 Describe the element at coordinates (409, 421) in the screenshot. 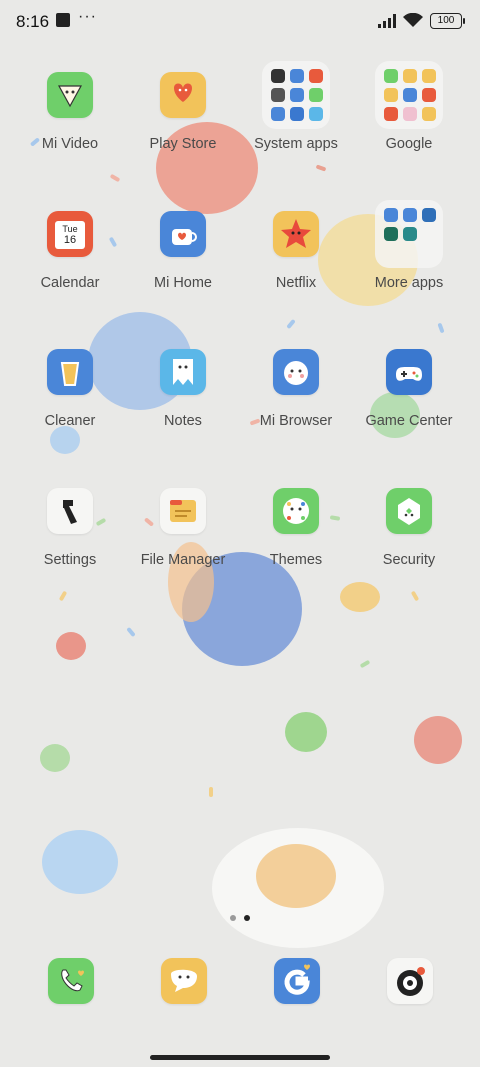

I see `app-label: Game Center` at that location.